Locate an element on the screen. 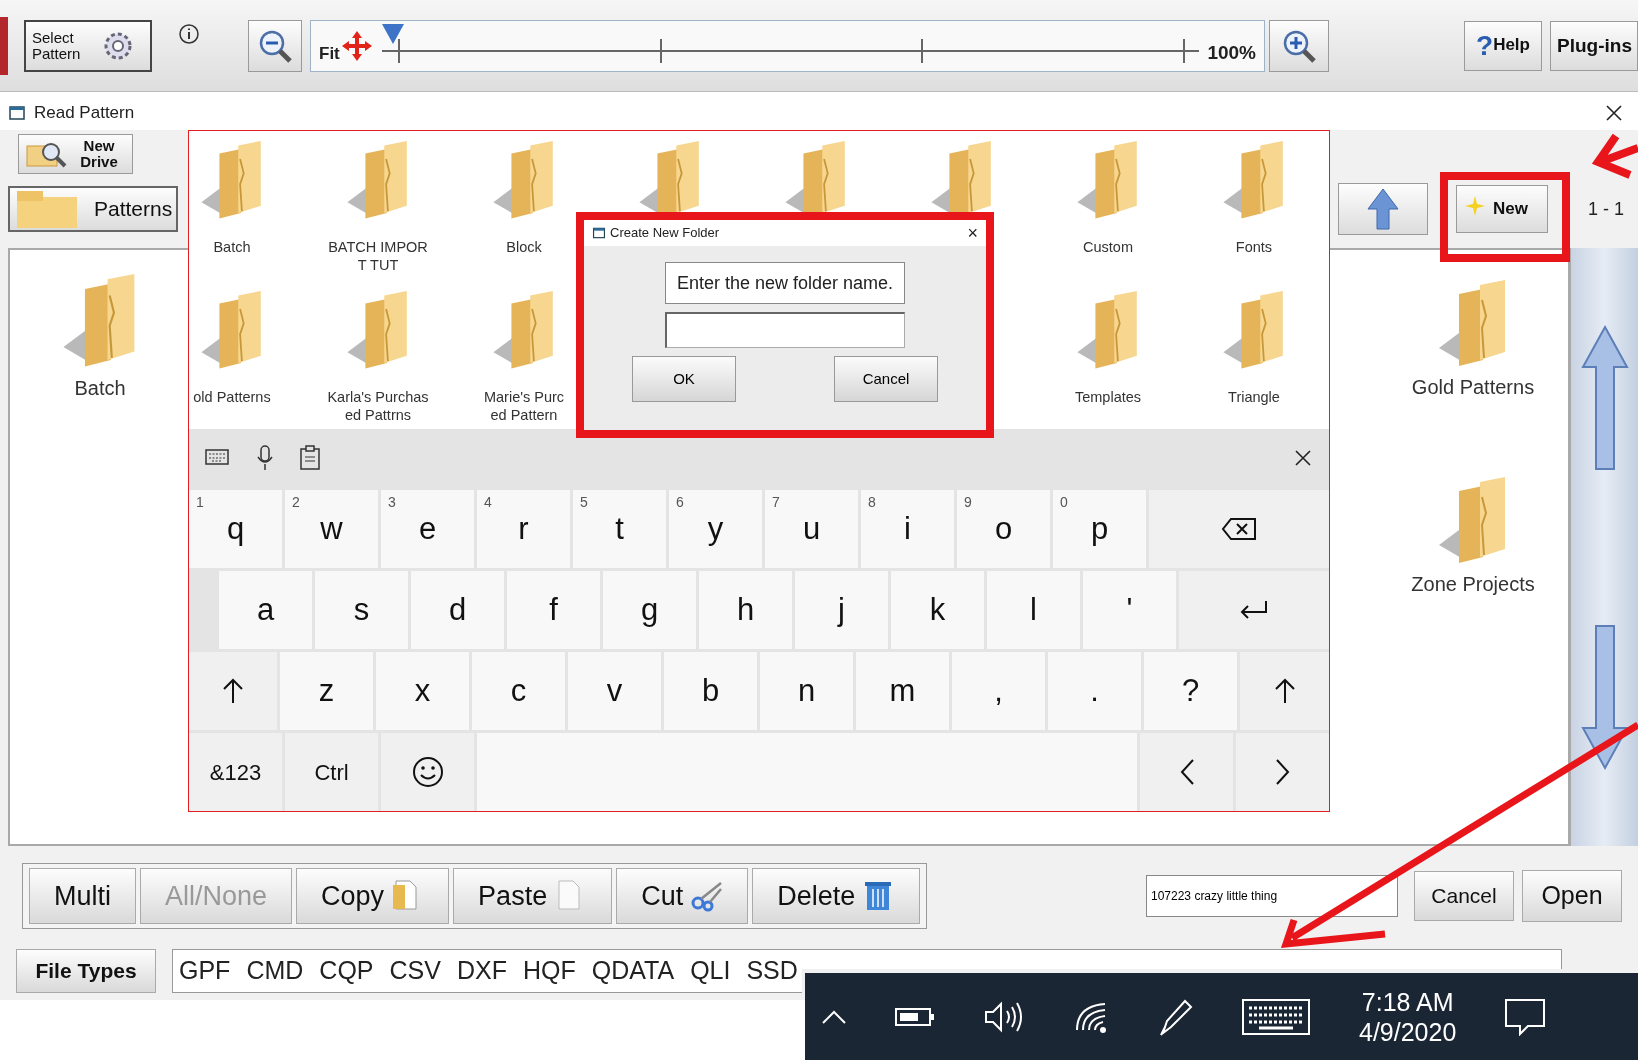 The image size is (1638, 1060). microphone-icon is located at coordinates (265, 458).